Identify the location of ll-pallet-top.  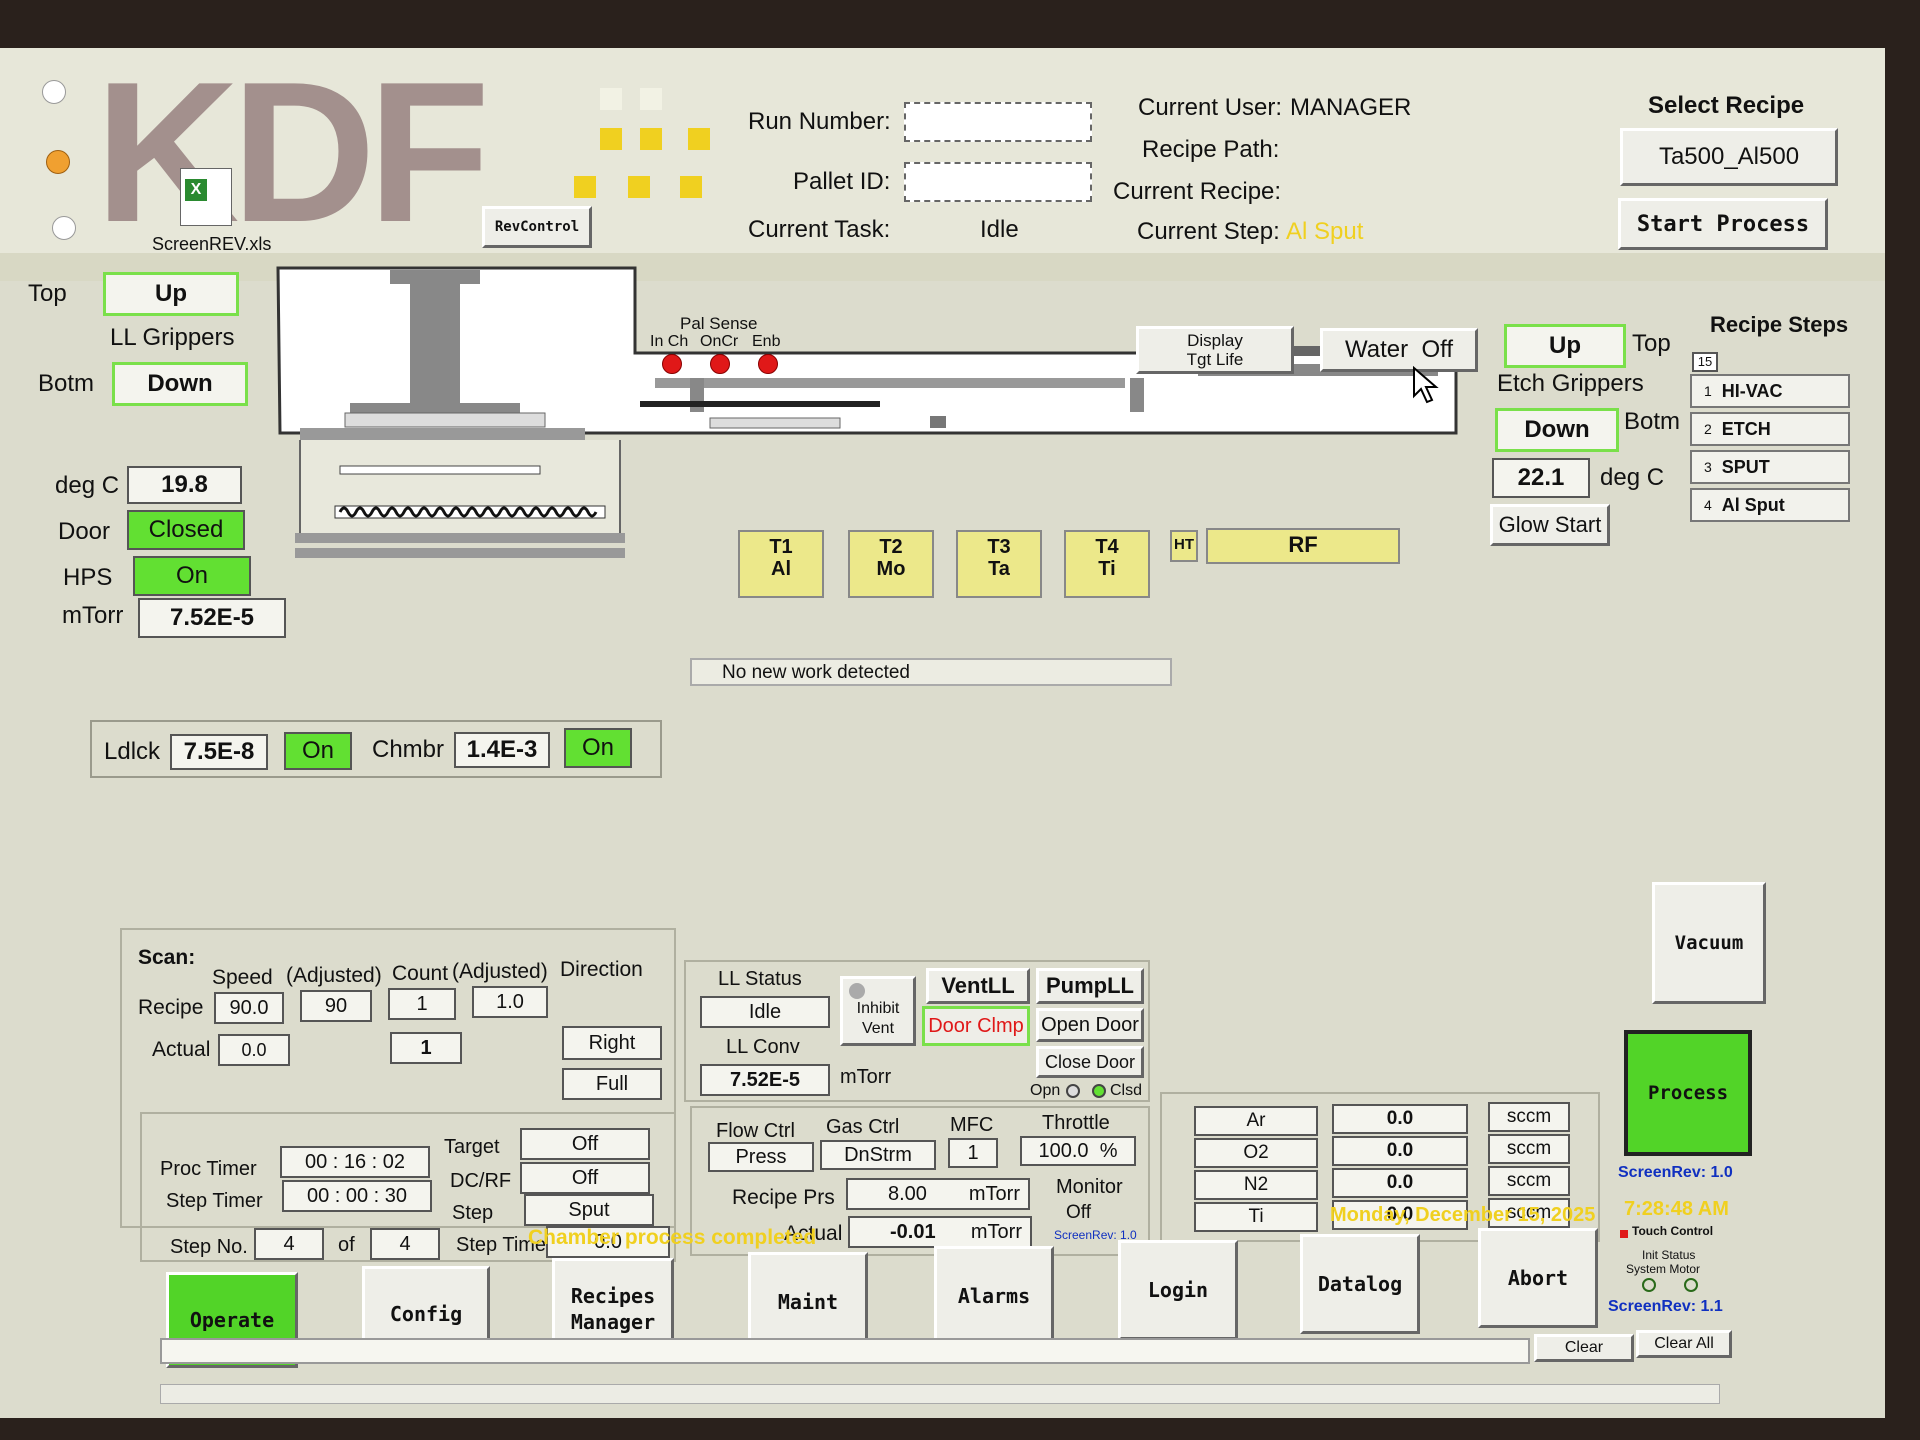
(445, 420).